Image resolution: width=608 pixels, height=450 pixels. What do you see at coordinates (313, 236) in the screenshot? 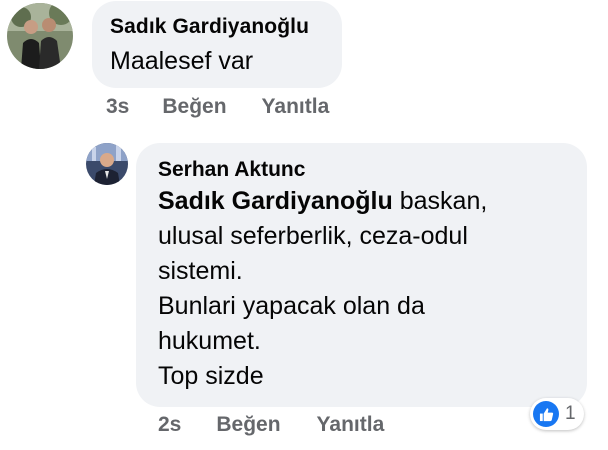
I see `reply-line-2: ulusal seferberlik, ceza-odul` at bounding box center [313, 236].